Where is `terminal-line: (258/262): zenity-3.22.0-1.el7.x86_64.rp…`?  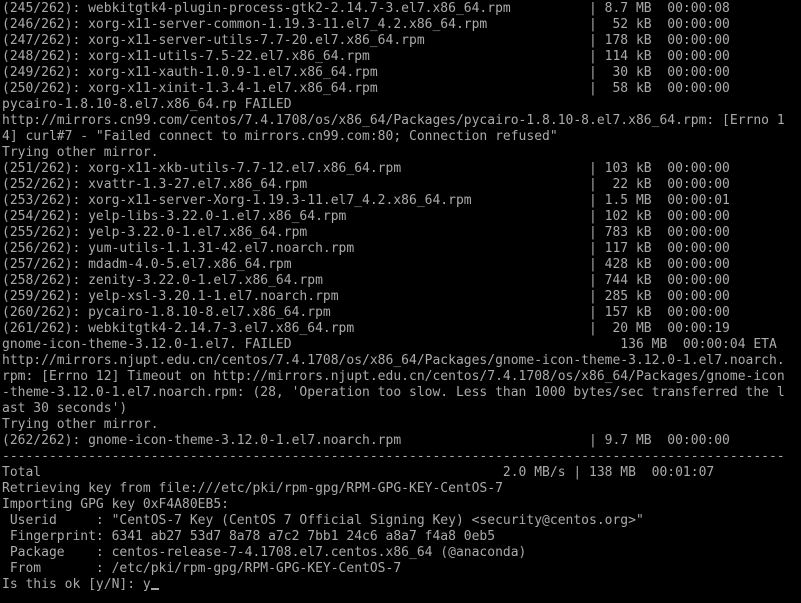
terminal-line: (258/262): zenity-3.22.0-1.el7.x86_64.rp… is located at coordinates (366, 280).